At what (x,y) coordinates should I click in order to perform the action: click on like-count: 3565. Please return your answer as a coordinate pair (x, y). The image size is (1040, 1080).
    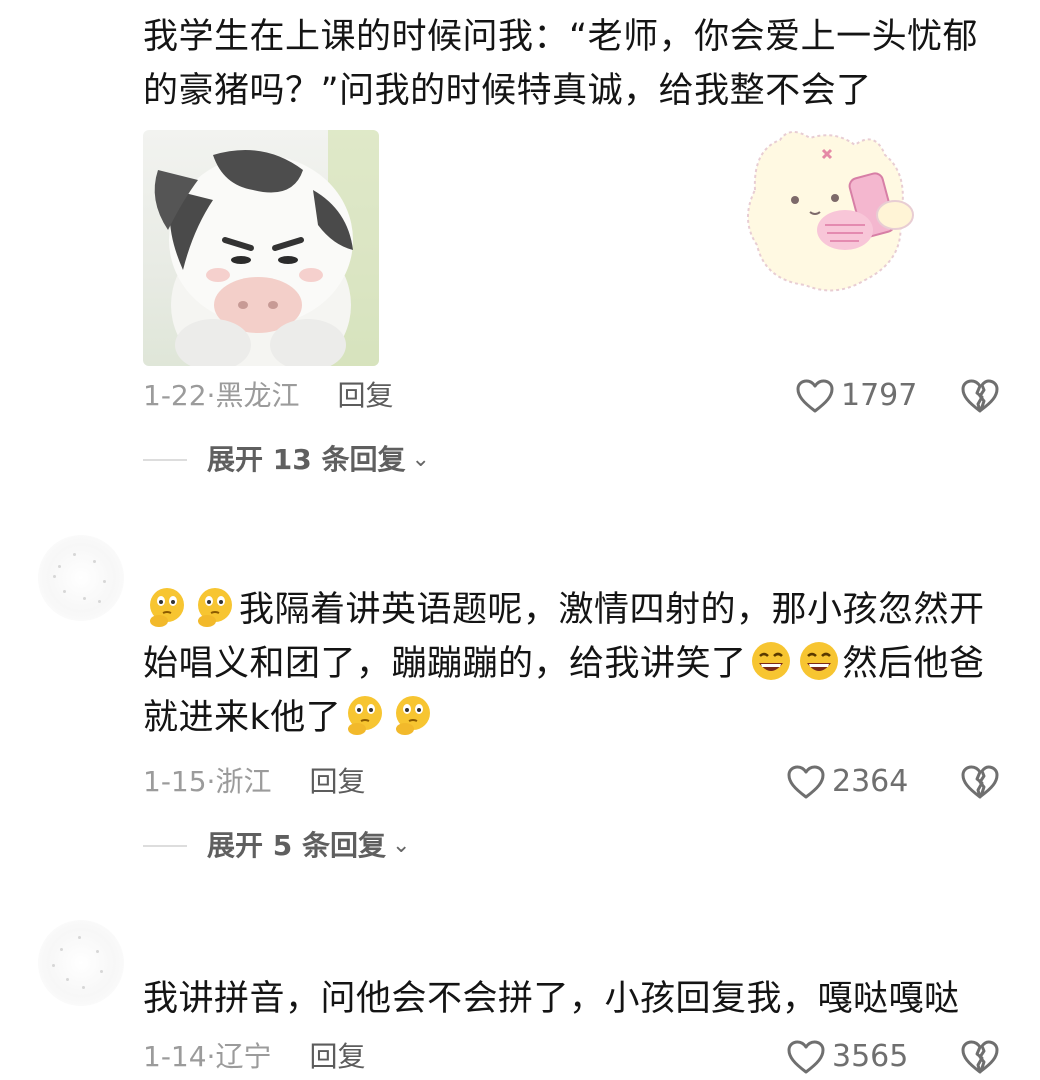
    Looking at the image, I should click on (870, 1056).